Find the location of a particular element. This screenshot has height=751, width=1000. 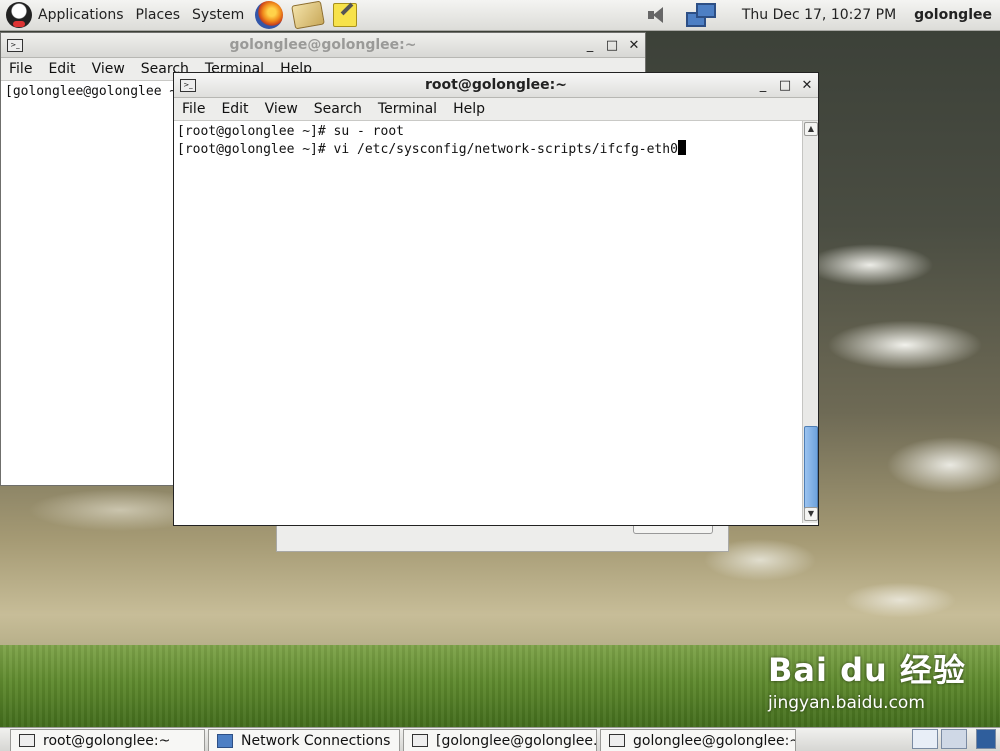

user-menu: golonglee is located at coordinates (953, 15).